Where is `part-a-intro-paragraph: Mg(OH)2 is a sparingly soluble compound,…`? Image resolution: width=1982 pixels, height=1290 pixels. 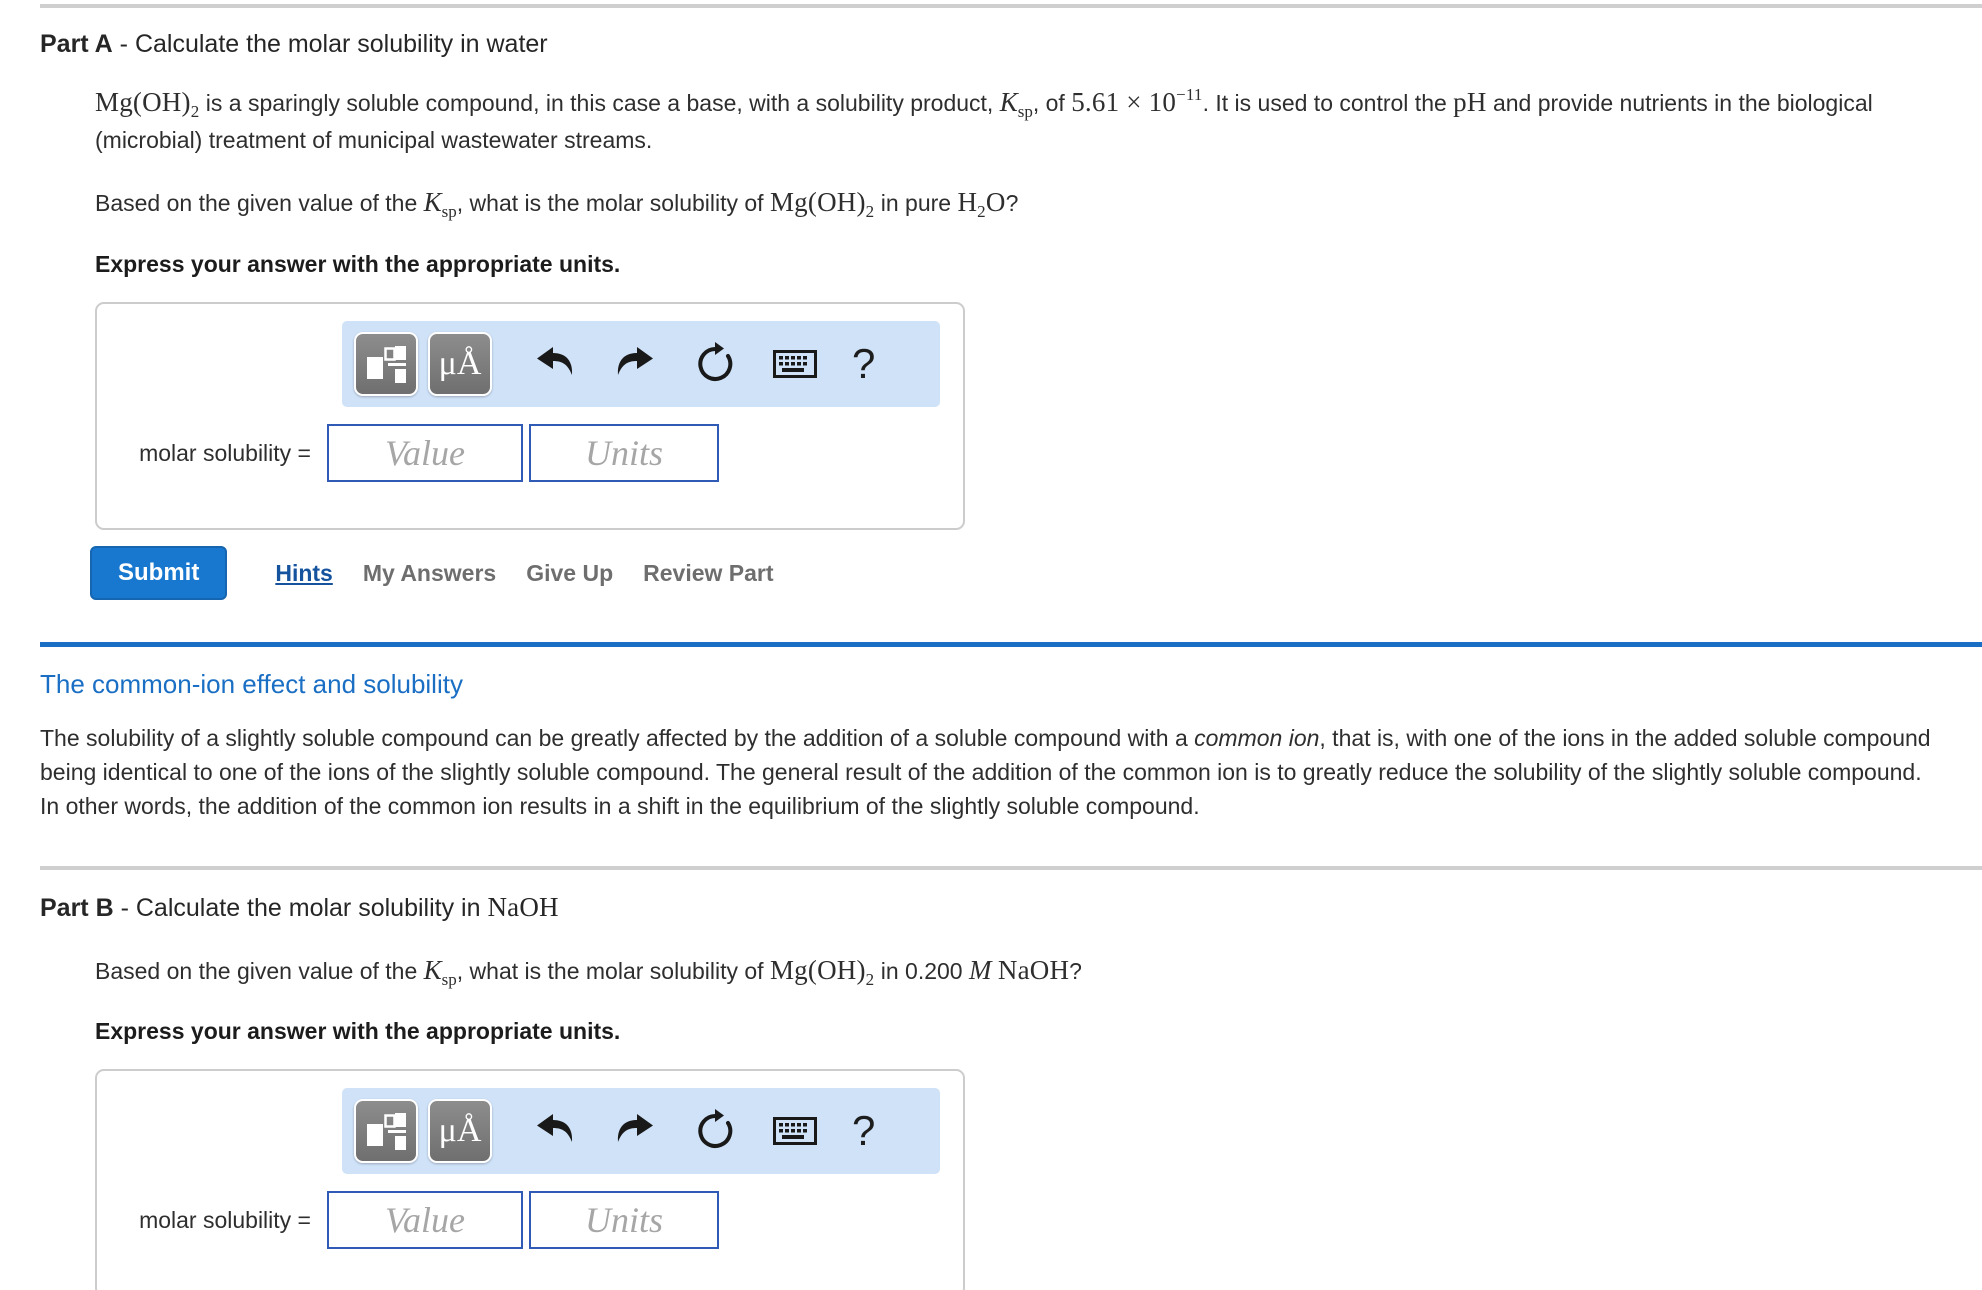
part-a-intro-paragraph: Mg(OH)2 is a sparingly soluble compound,… is located at coordinates (1018, 120).